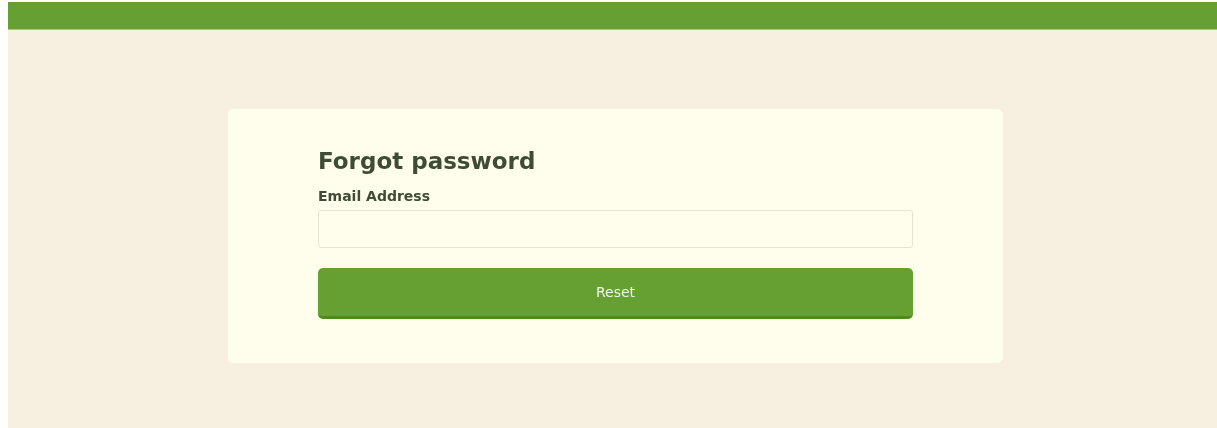 The width and height of the screenshot is (1217, 428). Describe the element at coordinates (615, 293) in the screenshot. I see `reset-button: Reset` at that location.